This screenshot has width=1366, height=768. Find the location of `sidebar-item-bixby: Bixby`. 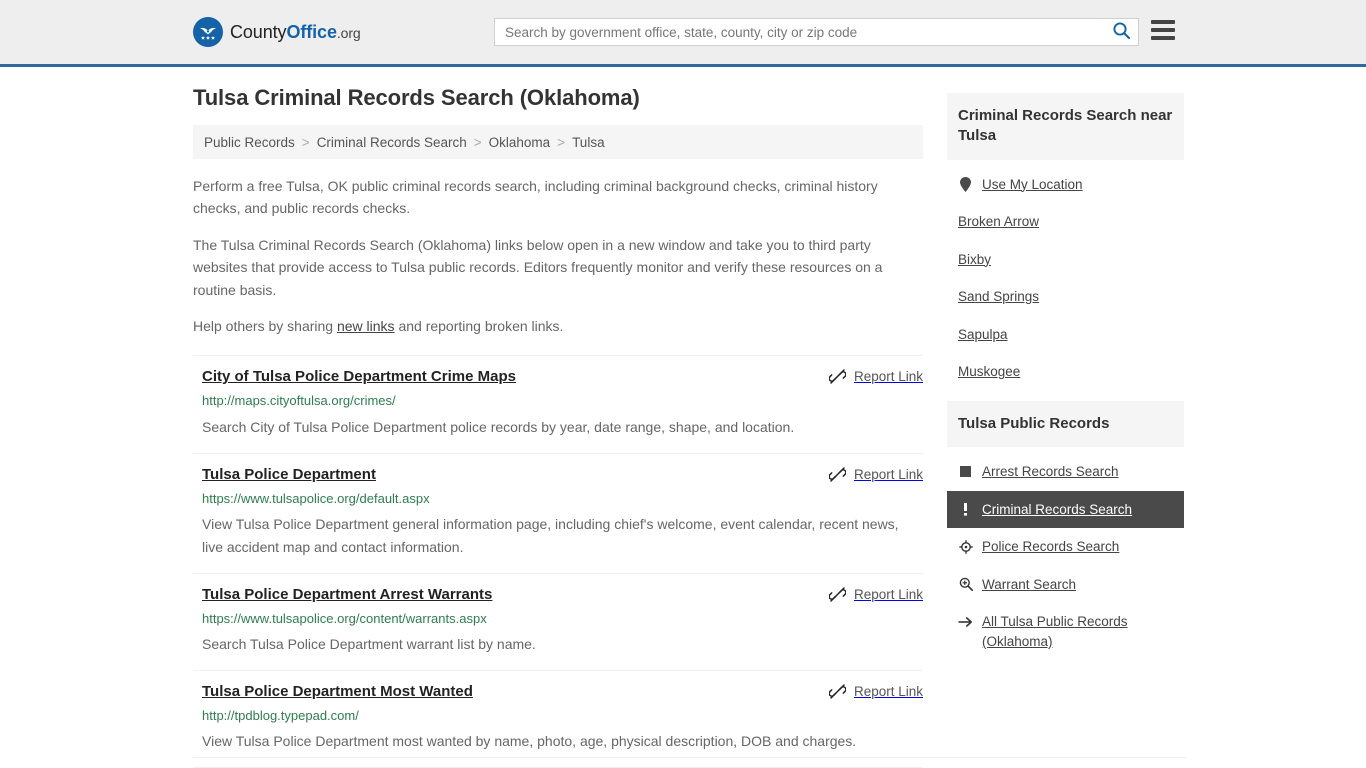

sidebar-item-bixby: Bixby is located at coordinates (1065, 260).